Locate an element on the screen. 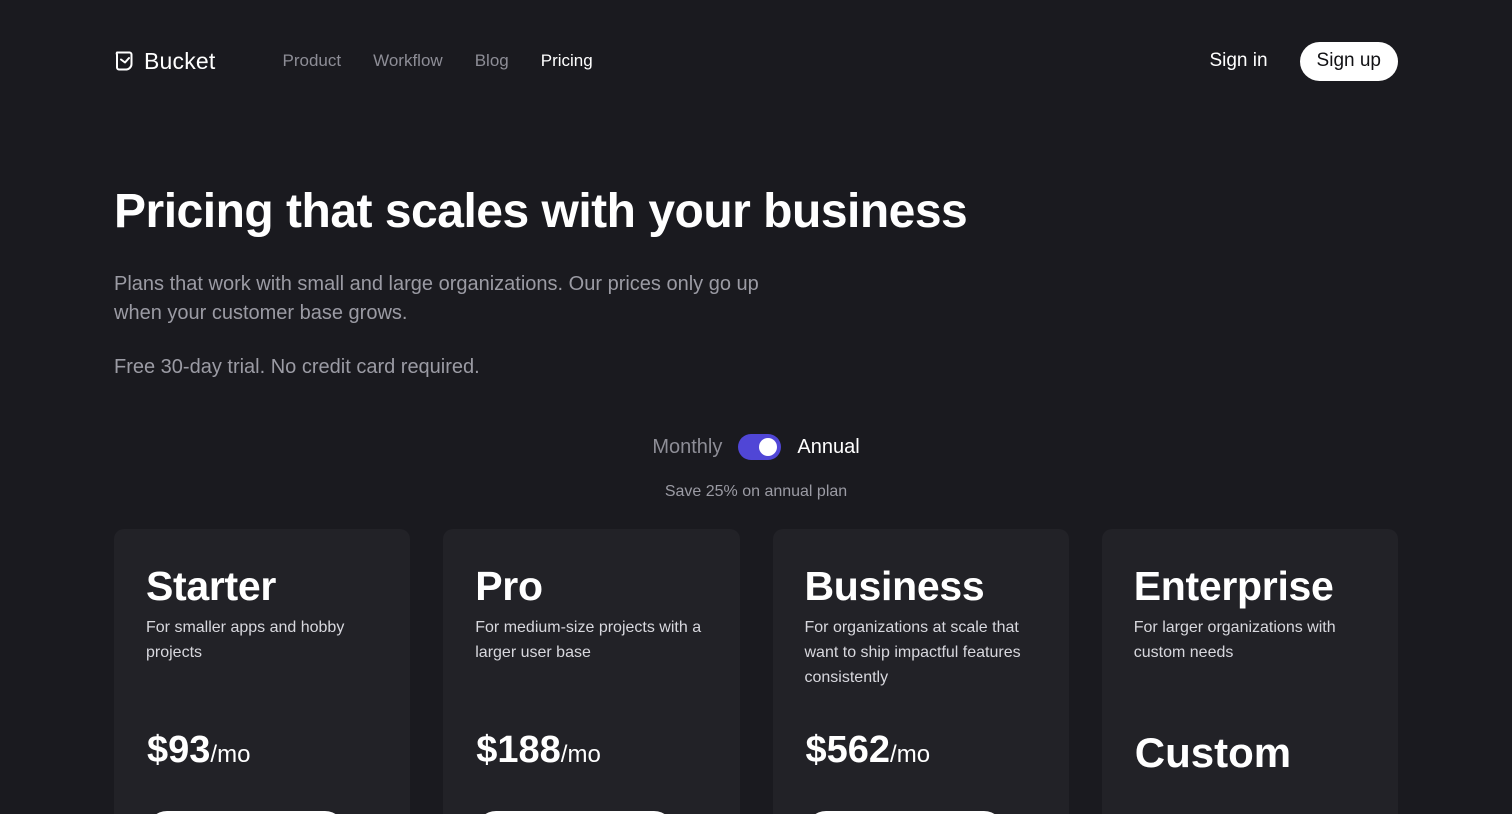  sign-in-link: Sign in is located at coordinates (1238, 61).